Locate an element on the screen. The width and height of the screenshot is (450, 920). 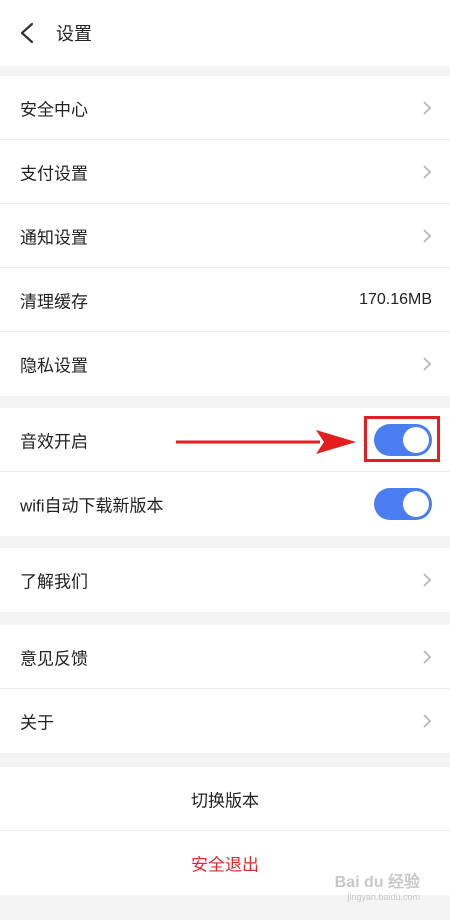
annotation-highlight-box is located at coordinates (402, 439).